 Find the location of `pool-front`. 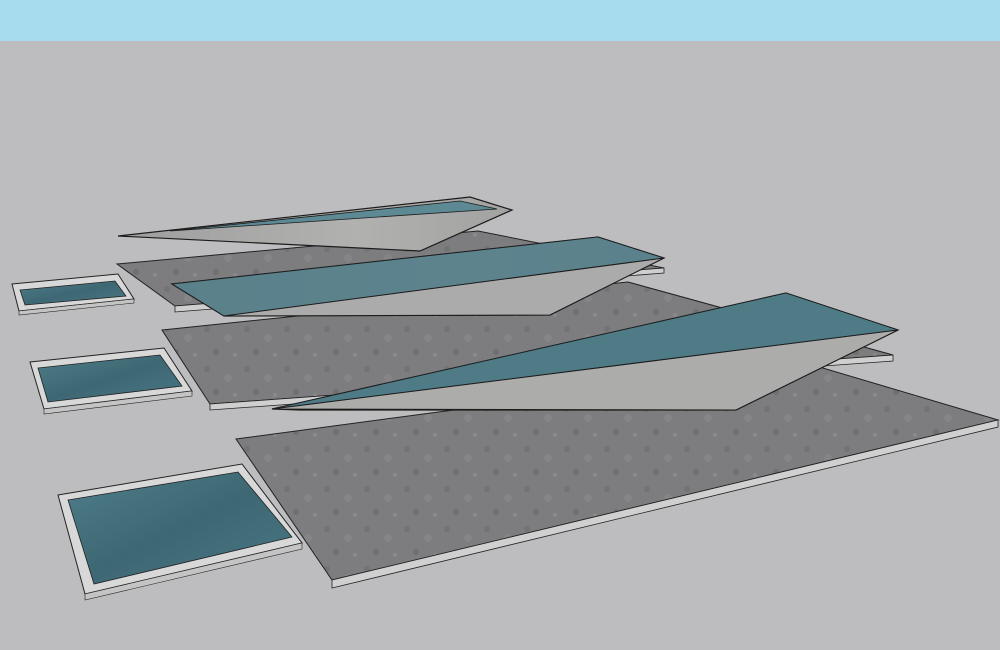

pool-front is located at coordinates (180, 532).